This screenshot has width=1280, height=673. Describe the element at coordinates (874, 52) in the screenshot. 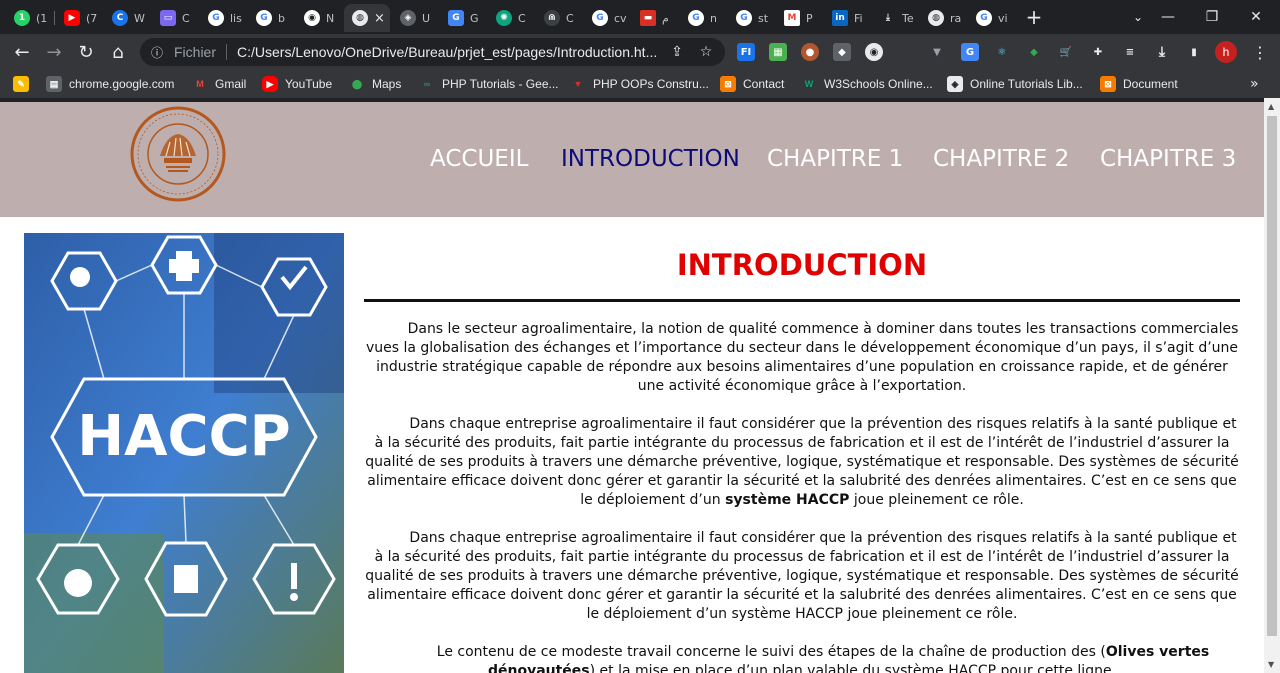

I see `extension-icon: ◉` at that location.